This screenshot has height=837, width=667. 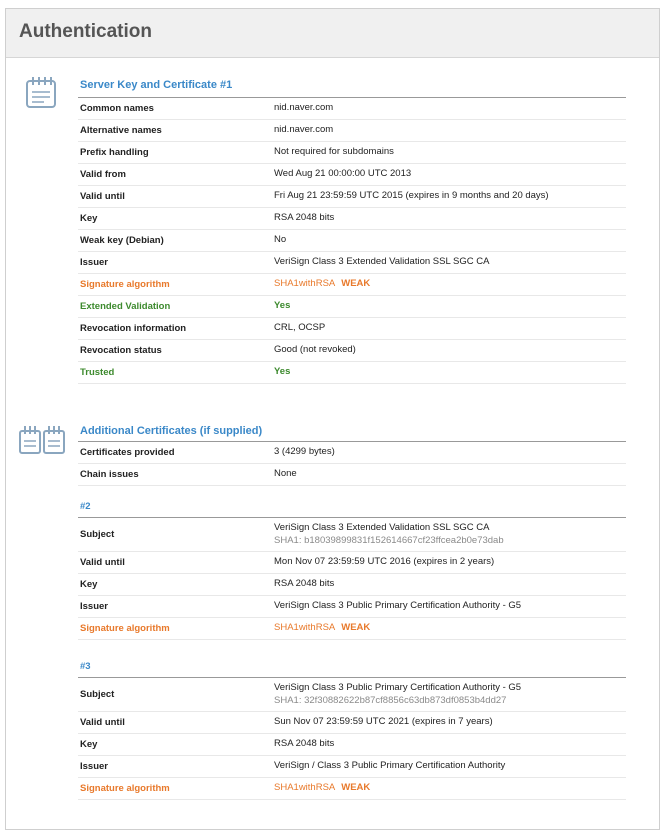 What do you see at coordinates (121, 350) in the screenshot?
I see `row-label: Revocation status` at bounding box center [121, 350].